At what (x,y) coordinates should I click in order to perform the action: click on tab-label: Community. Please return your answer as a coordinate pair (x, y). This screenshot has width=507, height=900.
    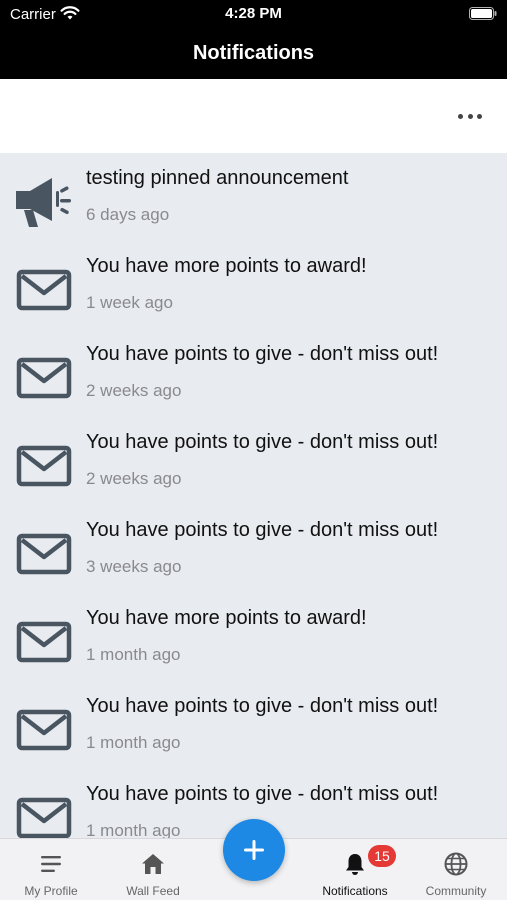
    Looking at the image, I should click on (456, 891).